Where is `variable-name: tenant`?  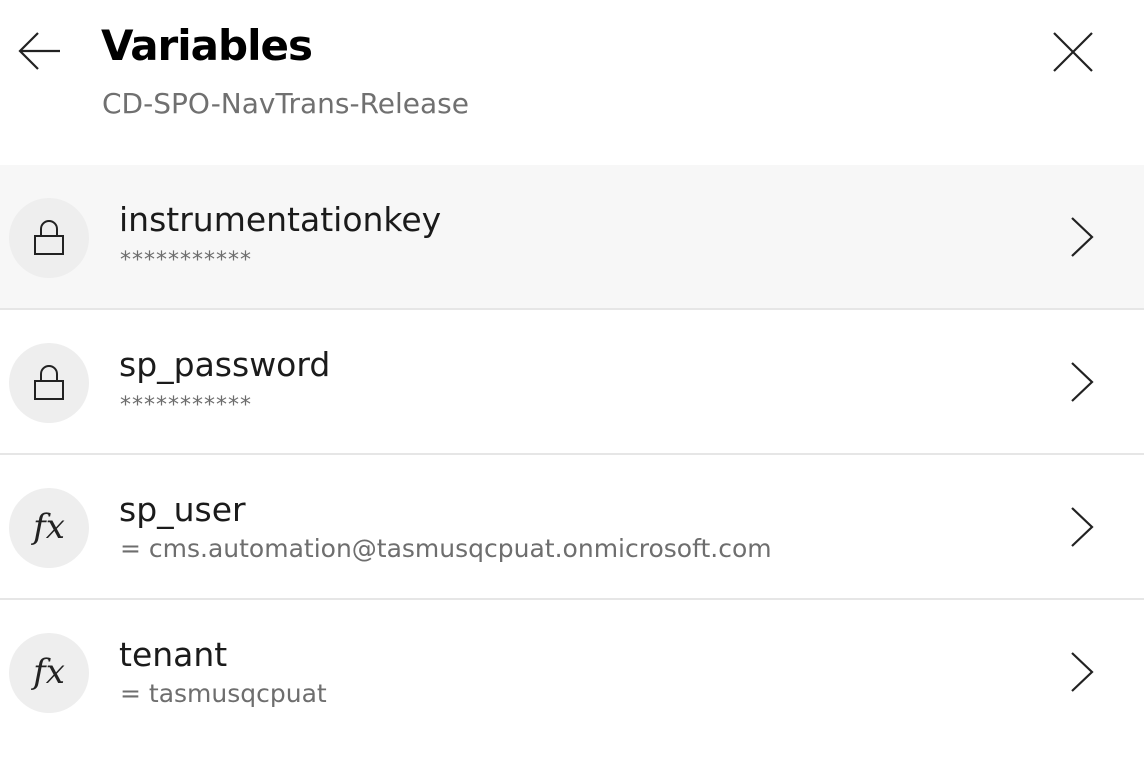 variable-name: tenant is located at coordinates (173, 654).